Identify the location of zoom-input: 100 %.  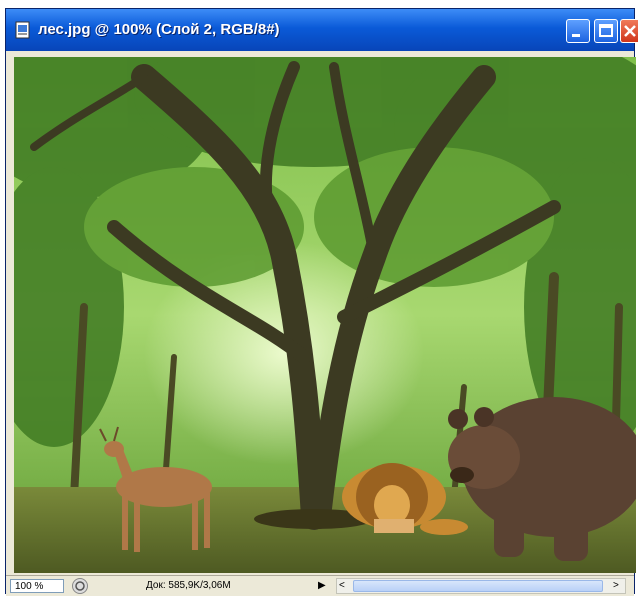
(37, 586).